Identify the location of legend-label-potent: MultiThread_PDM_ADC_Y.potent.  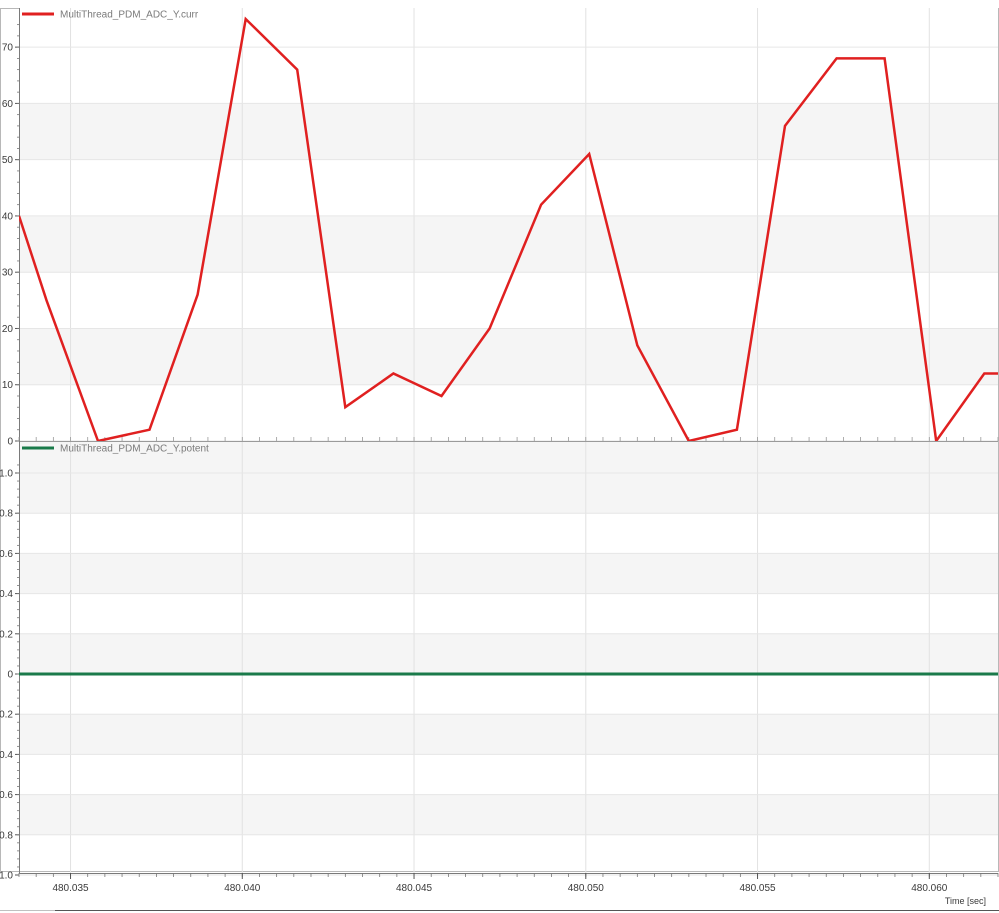
(134, 449).